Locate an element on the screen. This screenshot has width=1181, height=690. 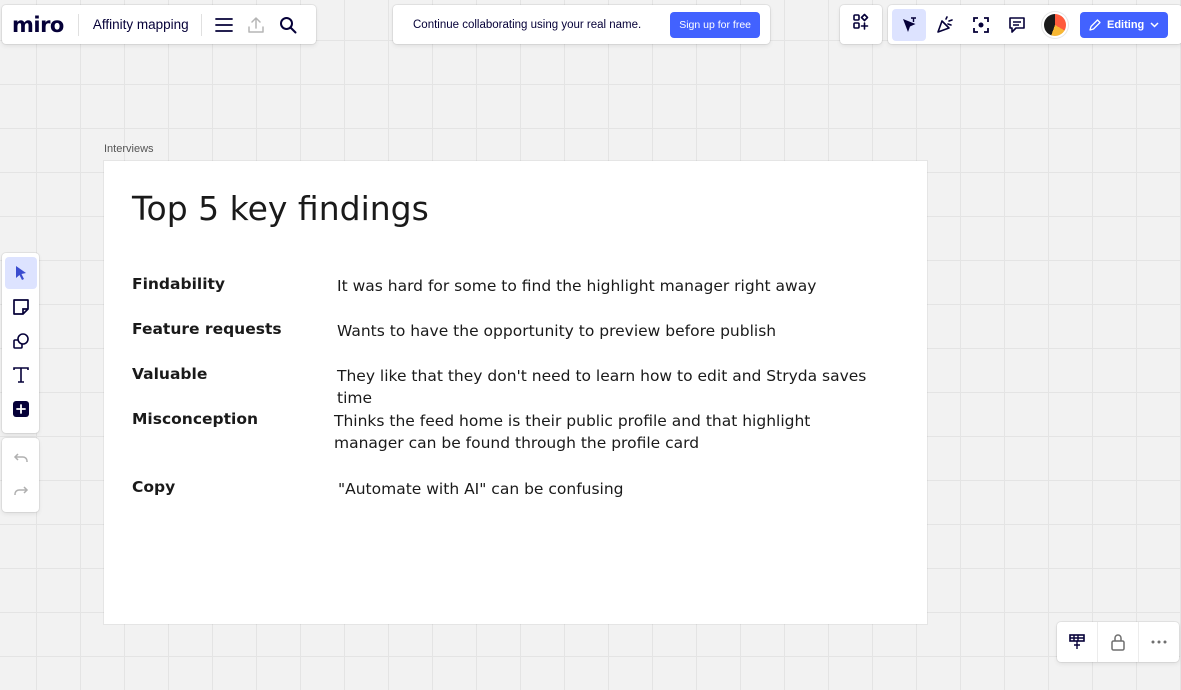
miro-logo: miro is located at coordinates (38, 25).